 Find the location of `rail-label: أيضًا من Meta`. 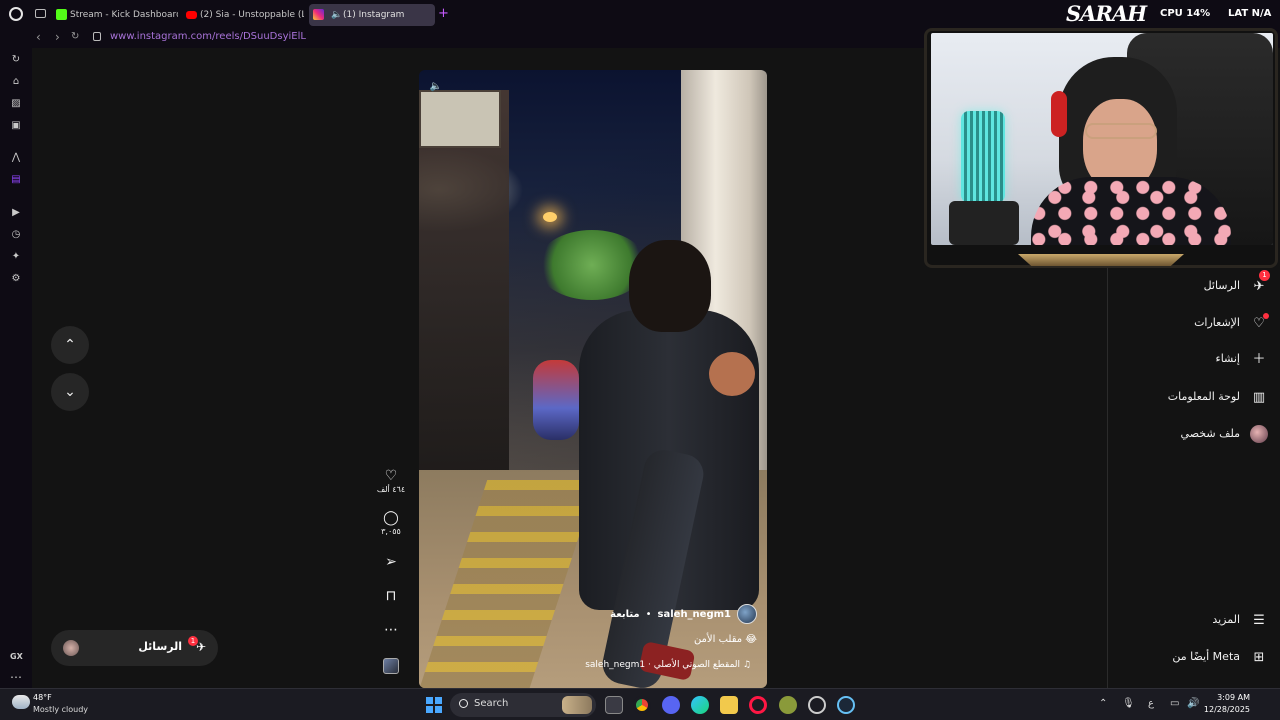

rail-label: أيضًا من Meta is located at coordinates (1206, 656).